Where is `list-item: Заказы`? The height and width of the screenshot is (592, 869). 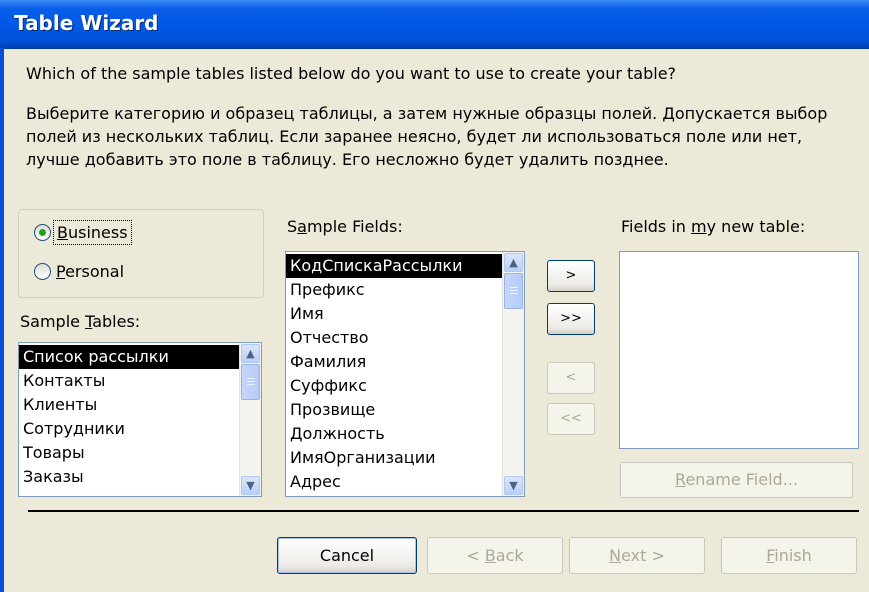 list-item: Заказы is located at coordinates (140, 477).